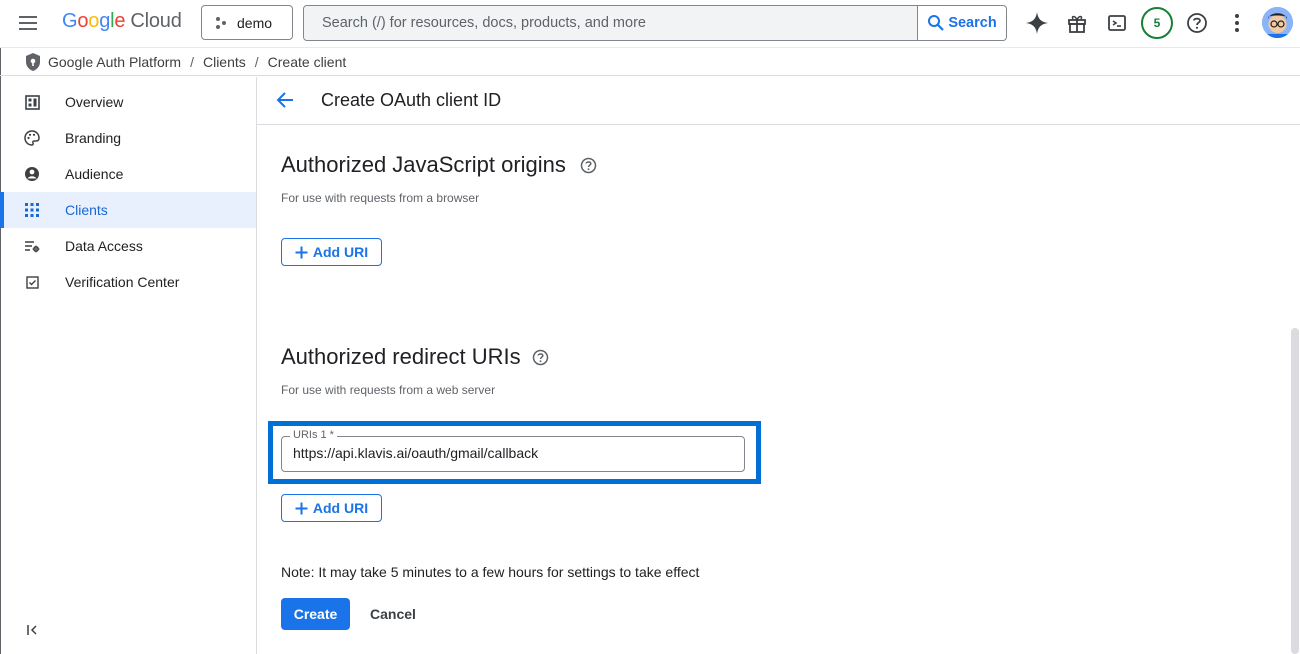 The image size is (1300, 654). What do you see at coordinates (313, 435) in the screenshot?
I see `redirect-uri-label: URIs 1 *` at bounding box center [313, 435].